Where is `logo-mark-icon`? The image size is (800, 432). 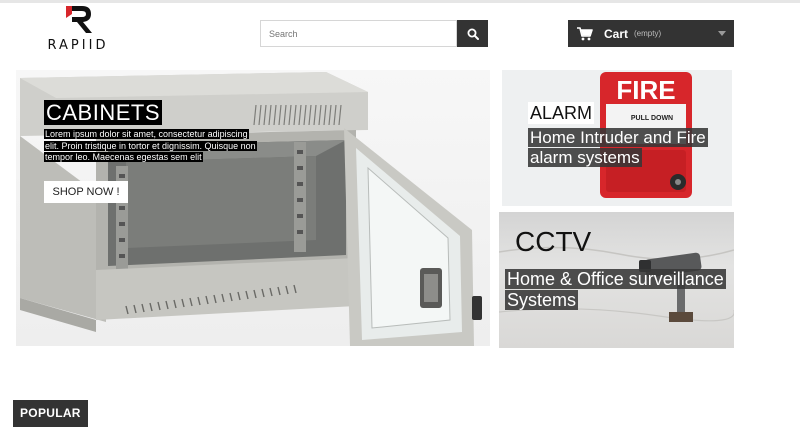
logo-mark-icon is located at coordinates (79, 19).